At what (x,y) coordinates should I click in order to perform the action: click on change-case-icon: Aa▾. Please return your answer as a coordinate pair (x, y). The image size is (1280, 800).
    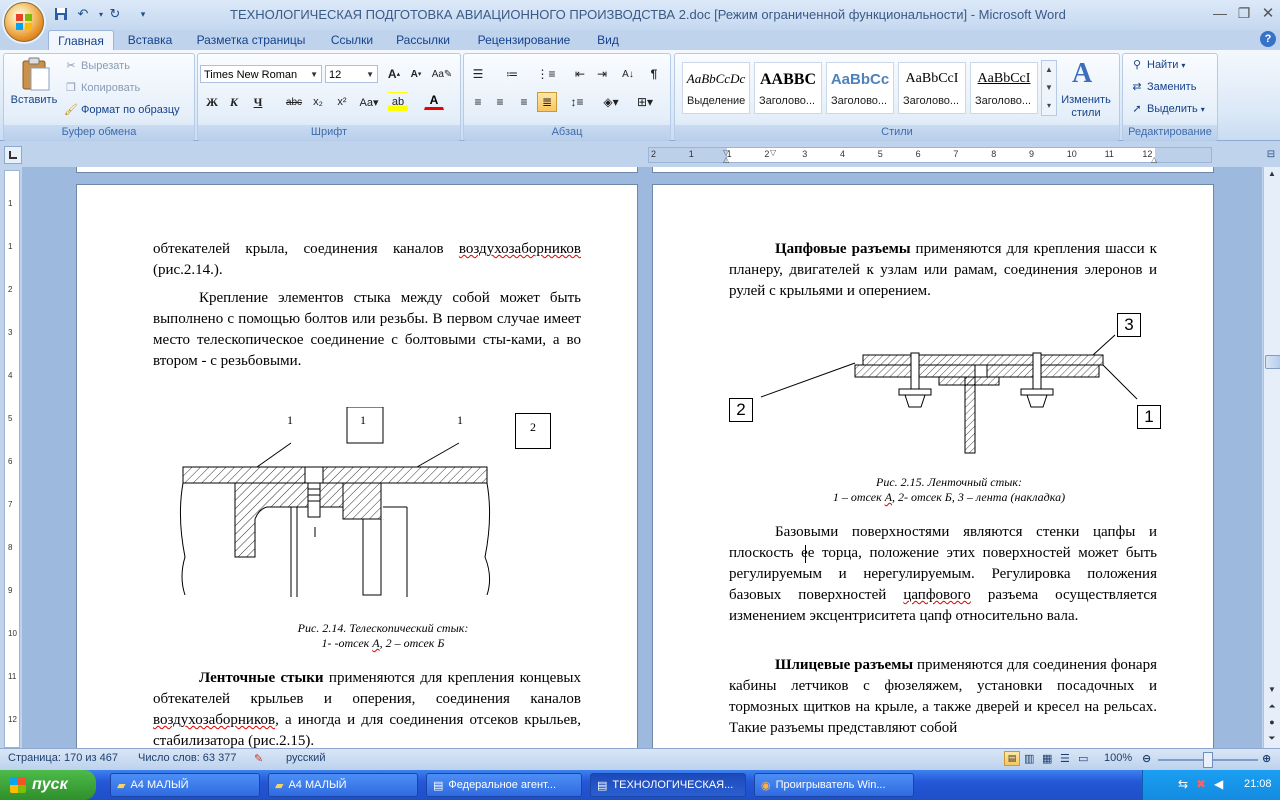
    Looking at the image, I should click on (369, 102).